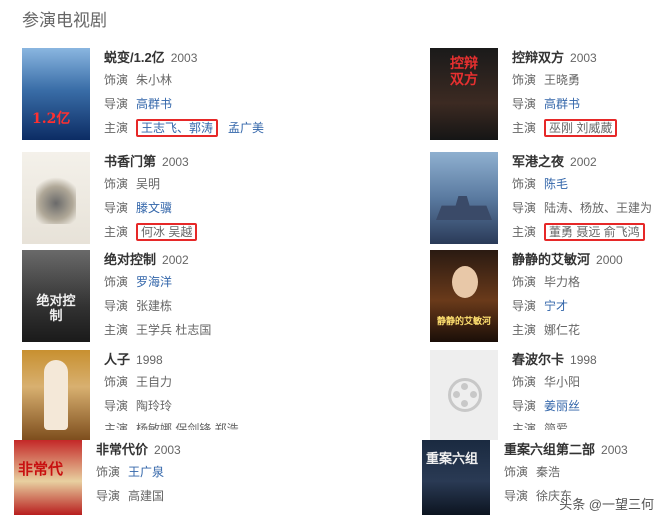 This screenshot has height=515, width=660. Describe the element at coordinates (545, 201) in the screenshot. I see `drama-card: 军港之夜 2002 饰演 陈毛 导演 陆涛、杨放、王建为 主演 董勇 聂远 俞飞鸿` at that location.